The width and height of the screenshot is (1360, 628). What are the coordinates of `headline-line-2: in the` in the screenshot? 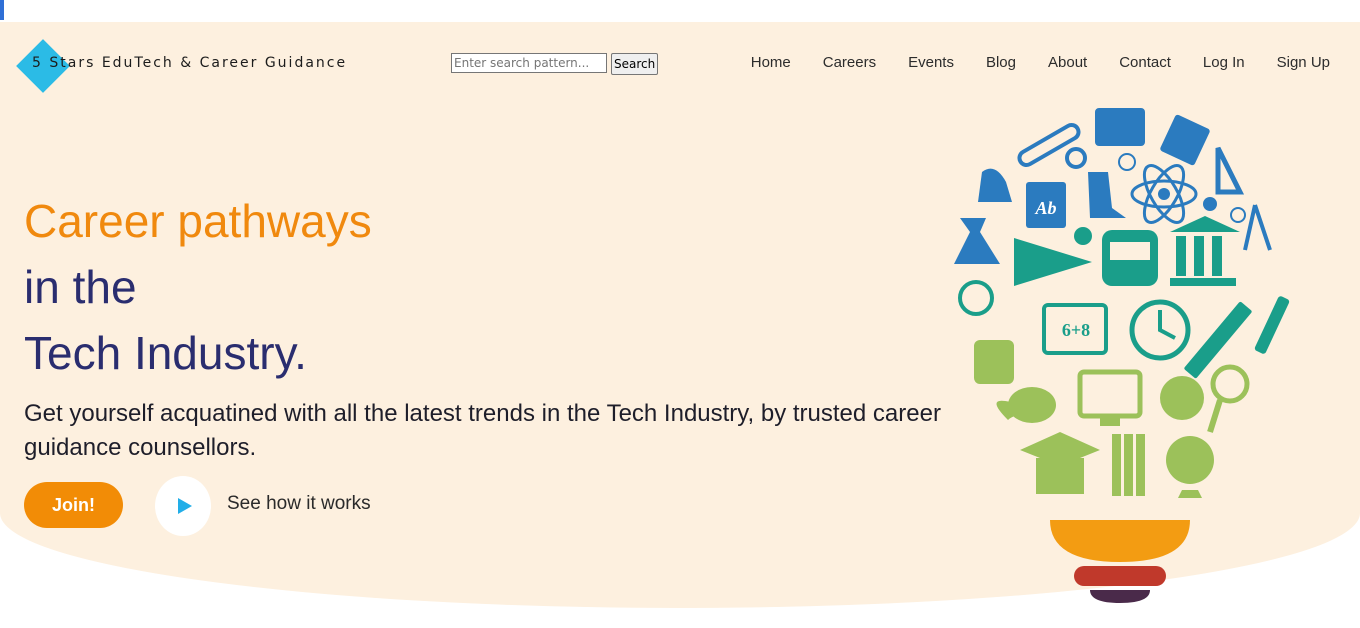 It's located at (80, 287).